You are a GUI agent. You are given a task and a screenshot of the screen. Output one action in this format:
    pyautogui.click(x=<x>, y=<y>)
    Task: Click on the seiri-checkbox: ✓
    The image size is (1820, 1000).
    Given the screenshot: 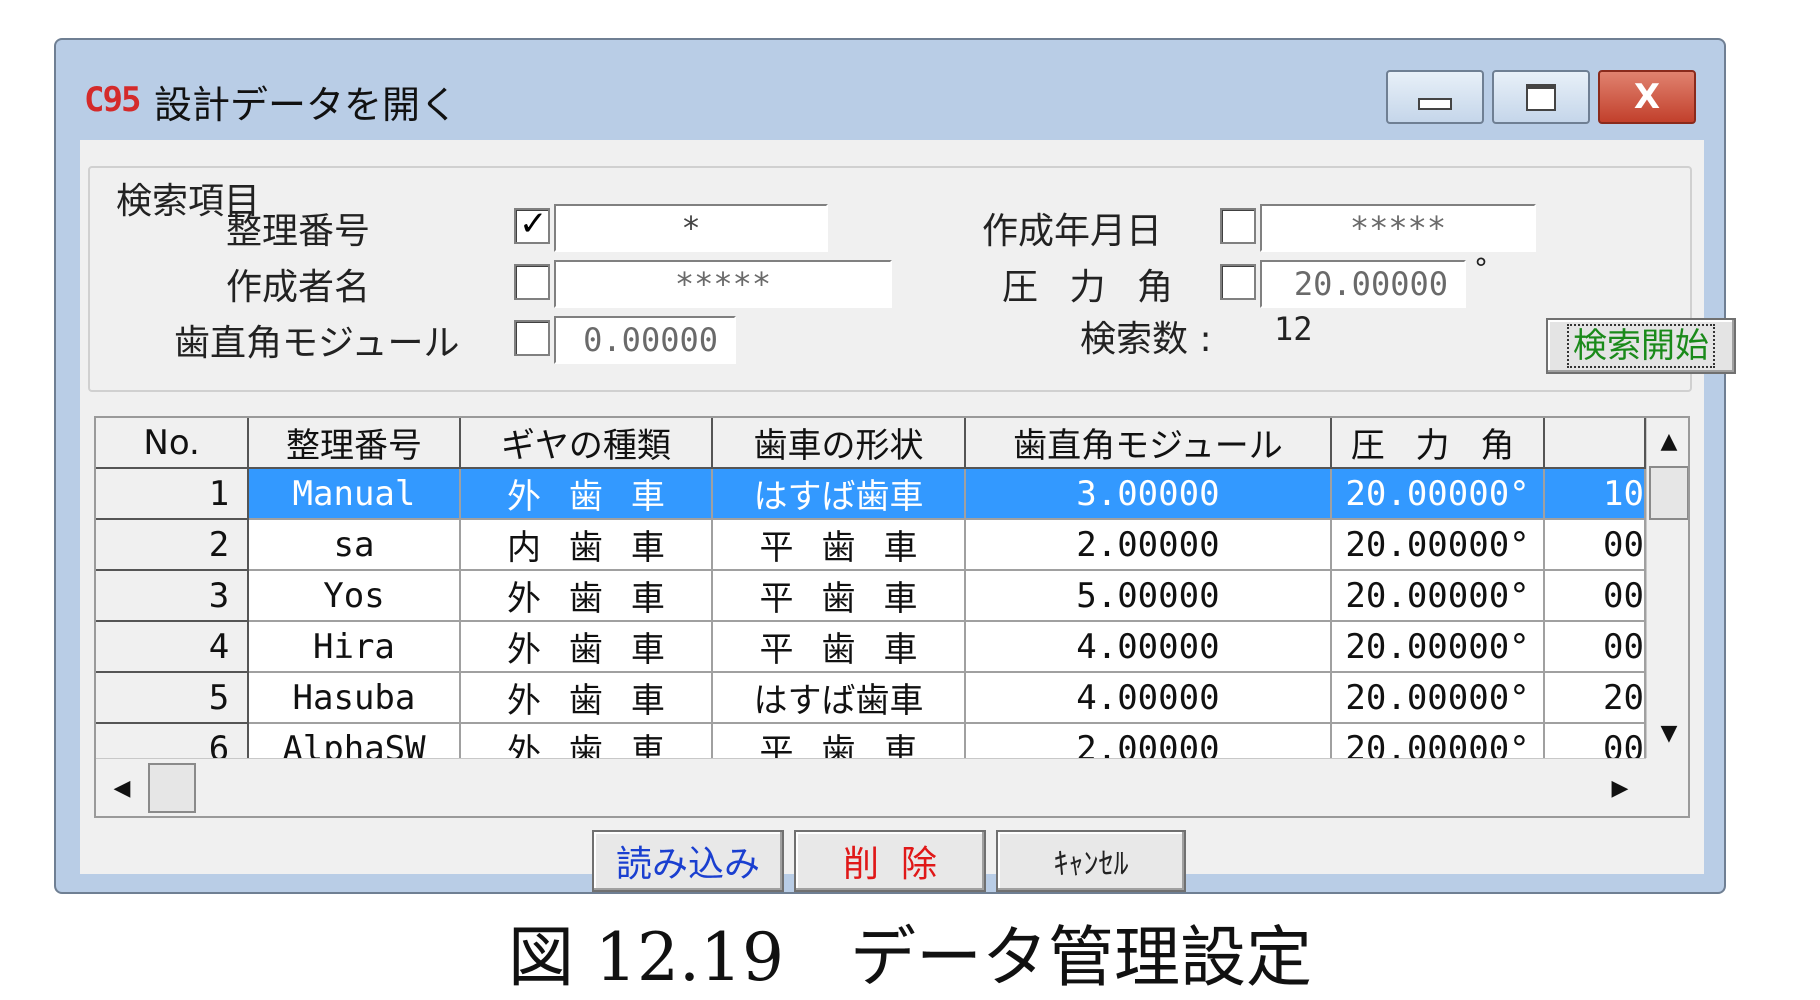 What is the action you would take?
    pyautogui.click(x=532, y=224)
    